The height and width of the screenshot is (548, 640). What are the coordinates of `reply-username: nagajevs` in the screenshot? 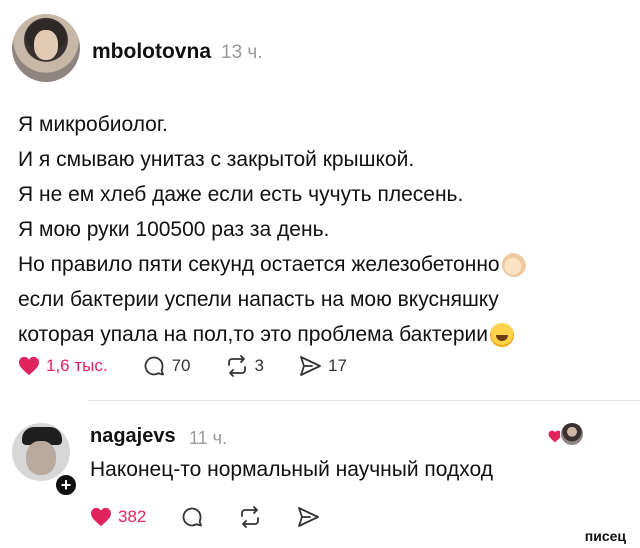 It's located at (133, 436).